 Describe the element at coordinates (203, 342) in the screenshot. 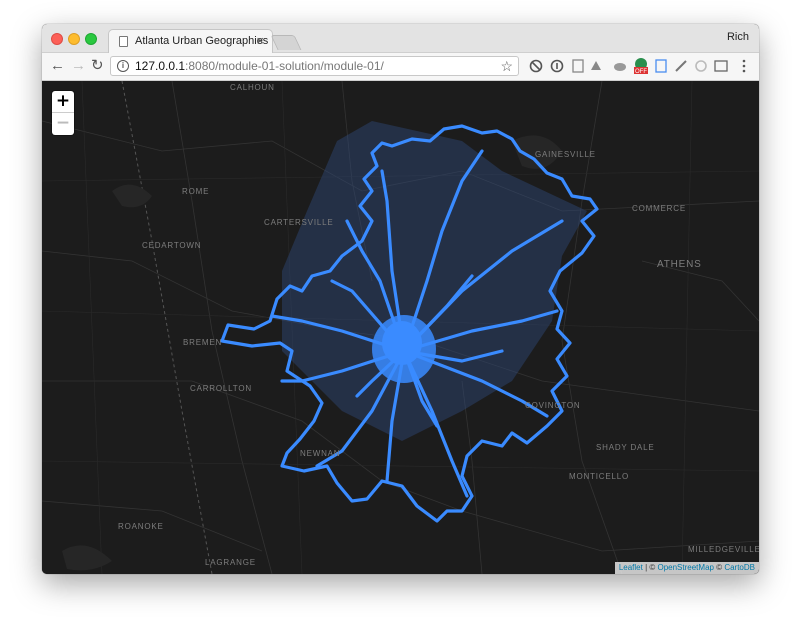

I see `label-bremen: BREMEN` at that location.